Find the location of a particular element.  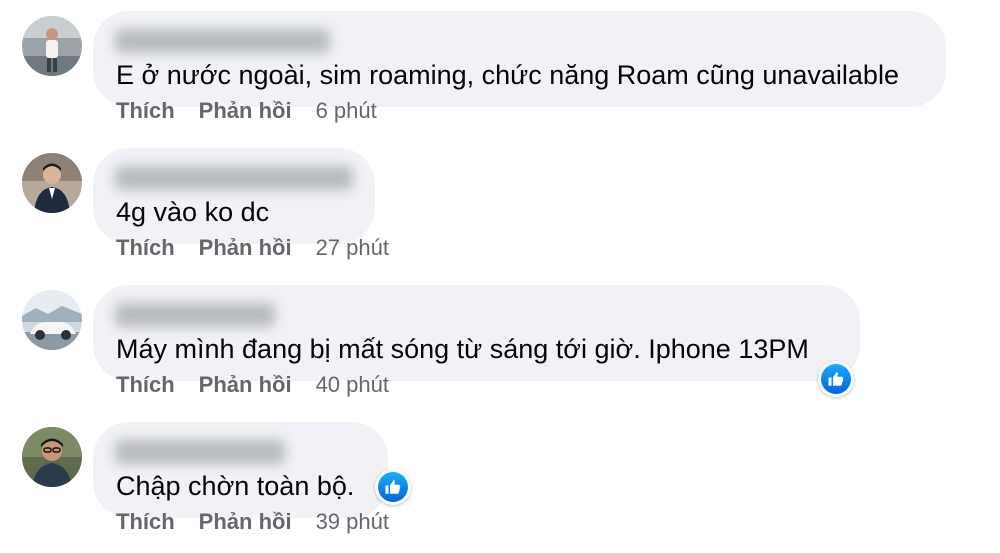

comment-text: Chập chờn toàn bộ. is located at coordinates (235, 486).